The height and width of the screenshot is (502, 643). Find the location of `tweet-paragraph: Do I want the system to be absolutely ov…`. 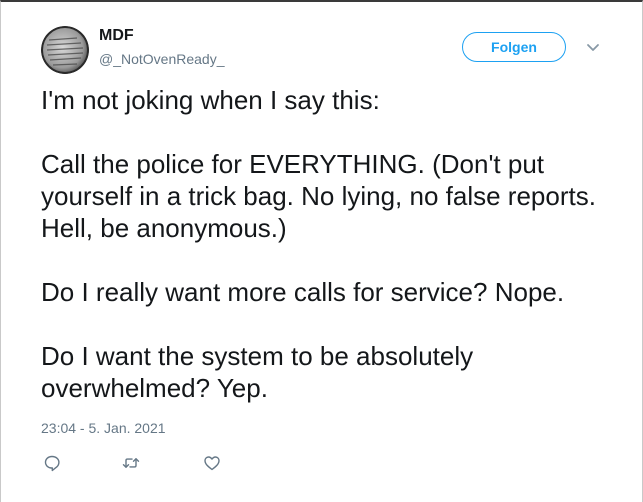

tweet-paragraph: Do I want the system to be absolutely ov… is located at coordinates (261, 372).